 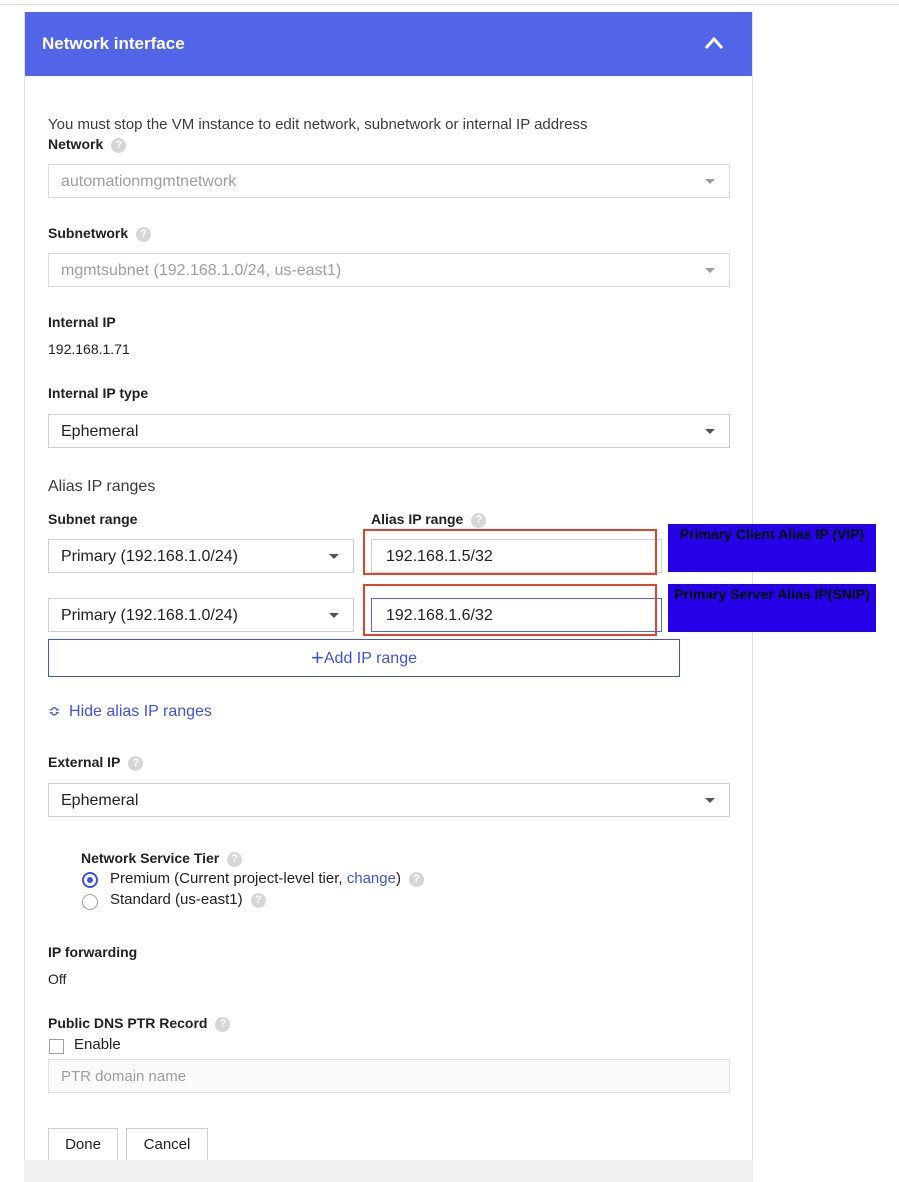 What do you see at coordinates (226, 878) in the screenshot?
I see `premium-tier-label: Premium (Current project-level tier,` at bounding box center [226, 878].